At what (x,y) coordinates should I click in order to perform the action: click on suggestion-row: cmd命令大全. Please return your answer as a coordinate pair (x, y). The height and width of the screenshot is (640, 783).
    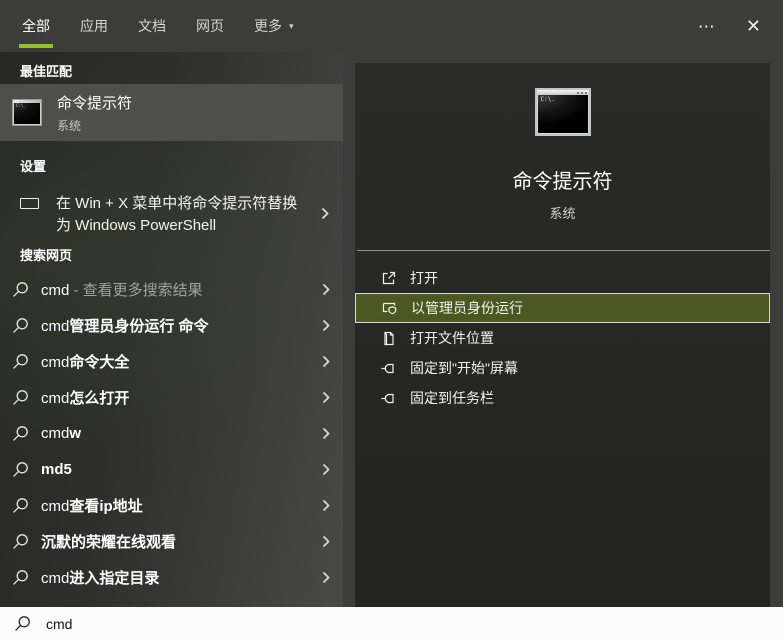
    Looking at the image, I should click on (171, 361).